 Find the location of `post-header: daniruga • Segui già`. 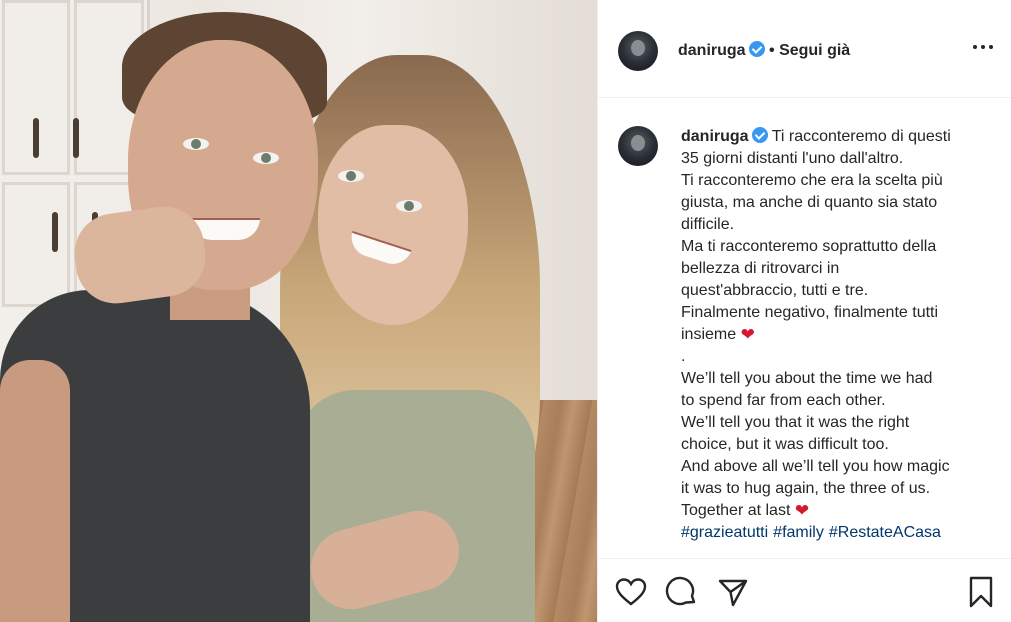

post-header: daniruga • Segui già is located at coordinates (804, 49).